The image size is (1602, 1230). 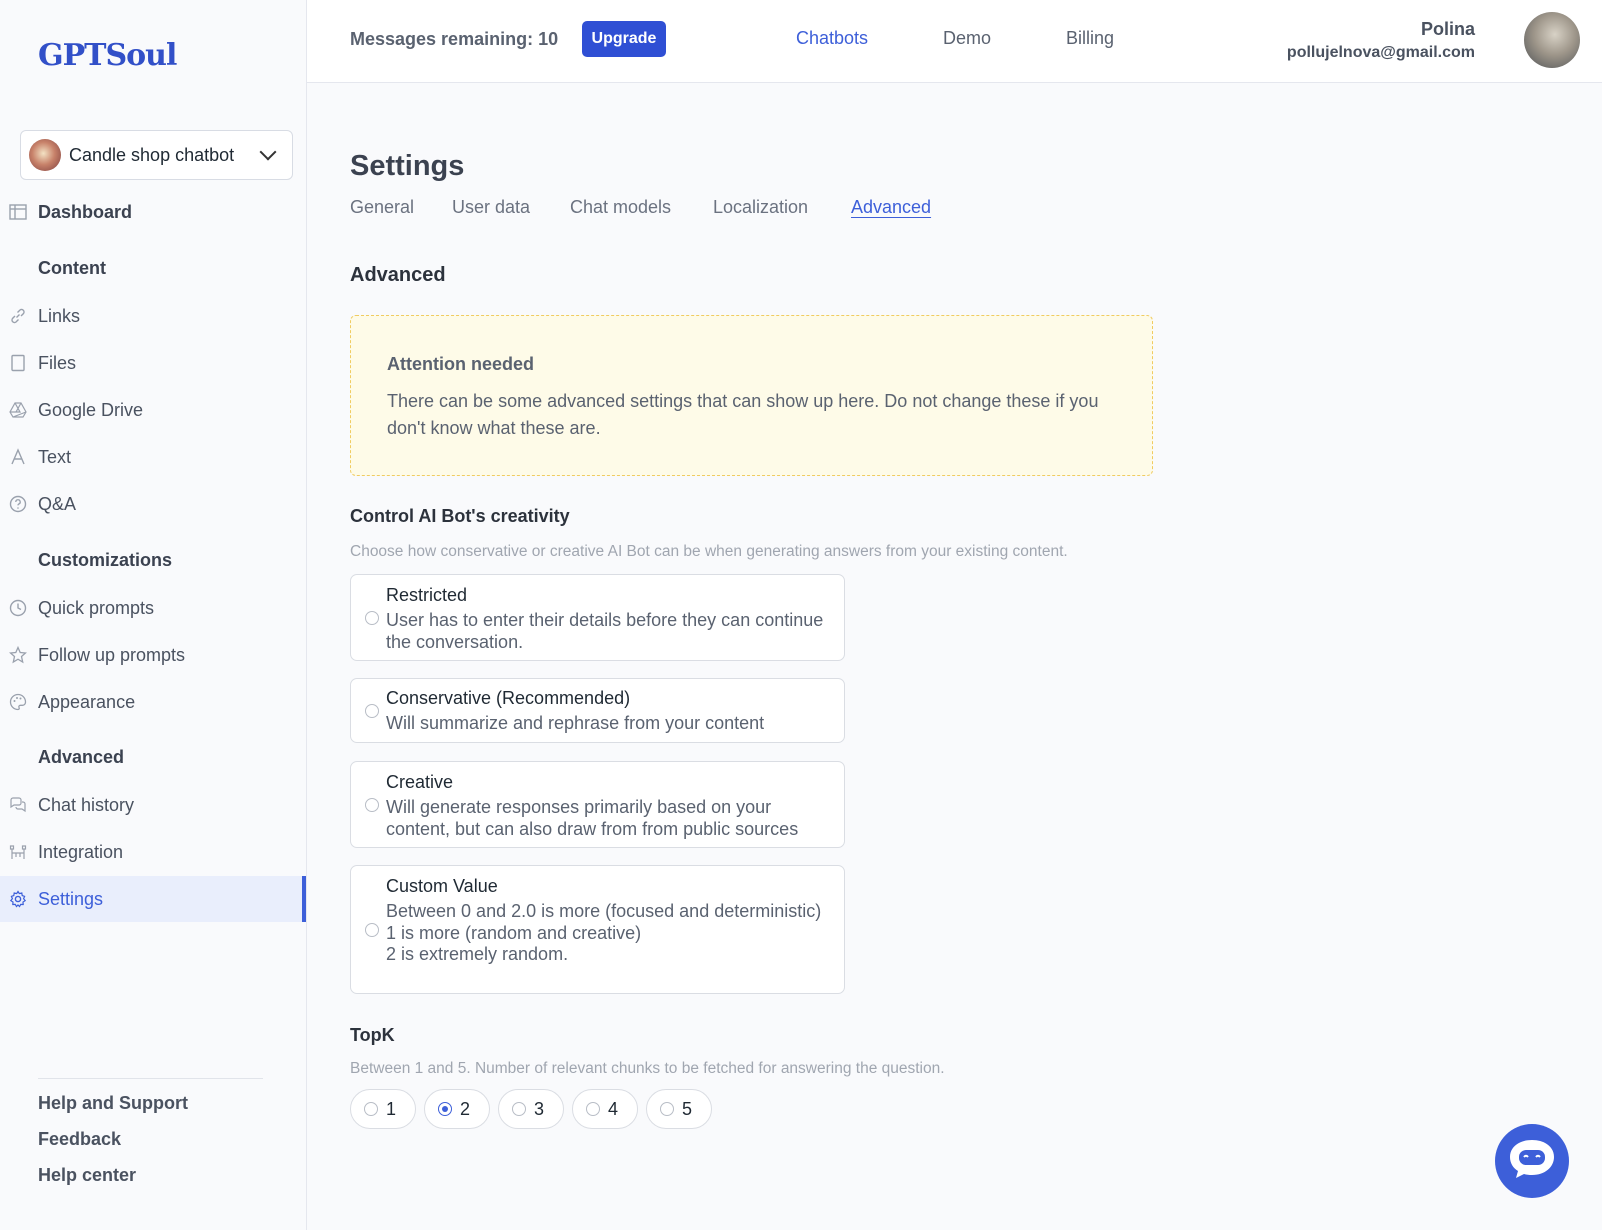 I want to click on topk-option-2: 2, so click(x=457, y=1109).